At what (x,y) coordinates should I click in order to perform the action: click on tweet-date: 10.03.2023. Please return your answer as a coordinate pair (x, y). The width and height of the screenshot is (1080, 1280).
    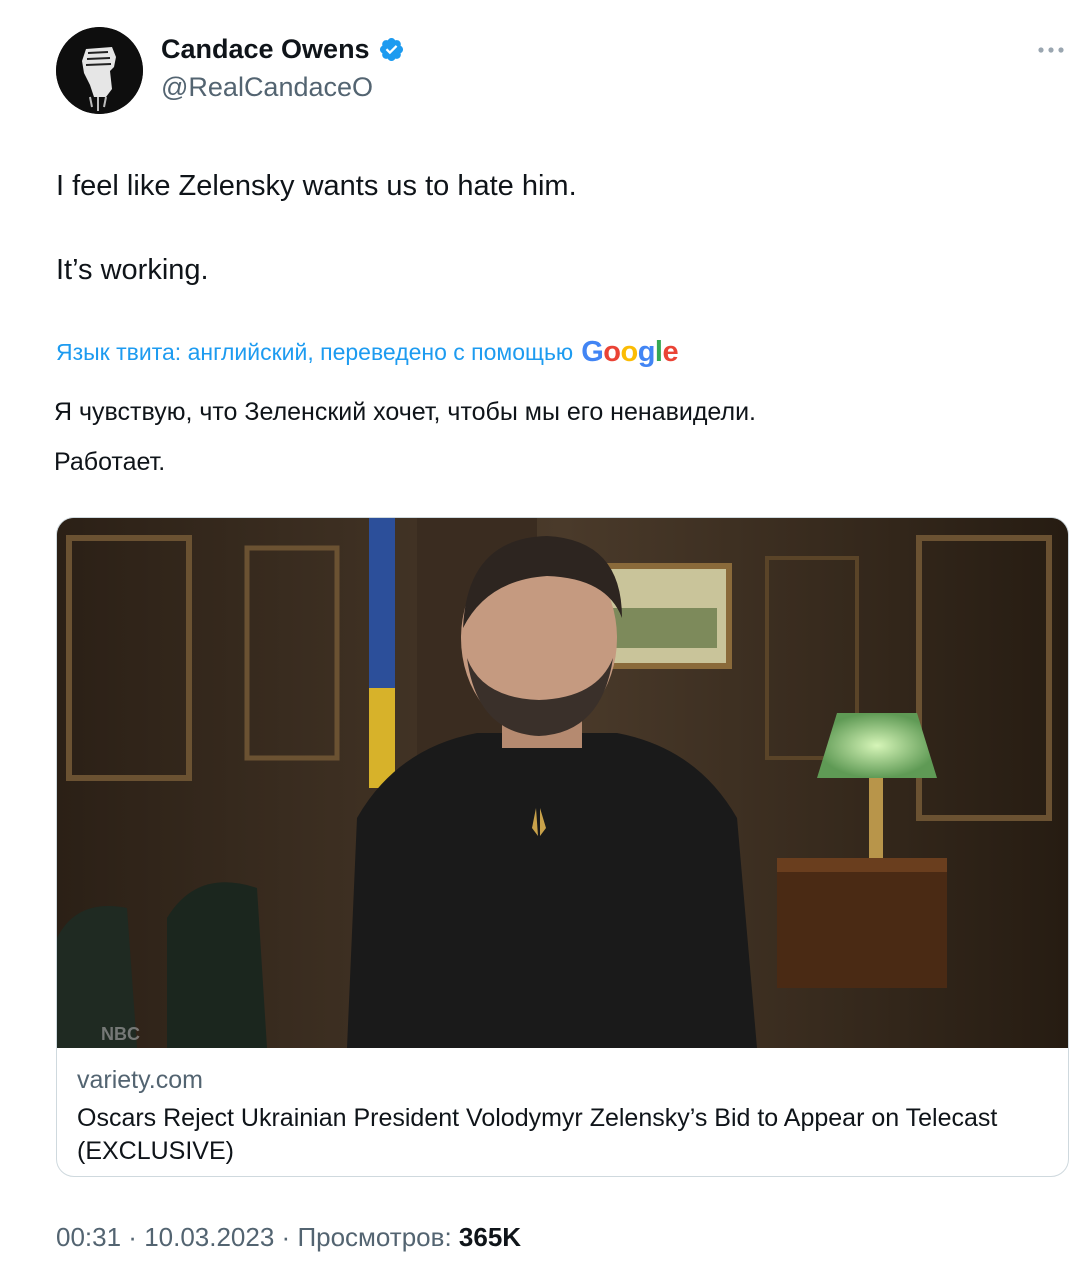
    Looking at the image, I should click on (209, 1237).